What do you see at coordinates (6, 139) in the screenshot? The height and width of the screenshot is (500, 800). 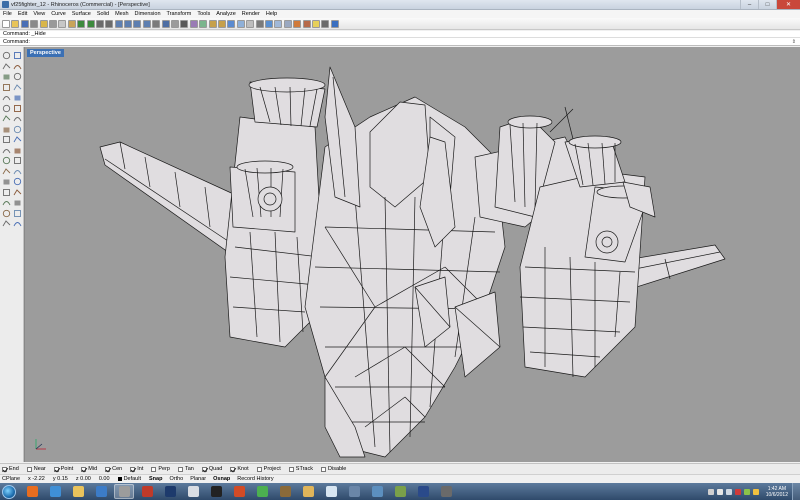 I see `box-icon` at bounding box center [6, 139].